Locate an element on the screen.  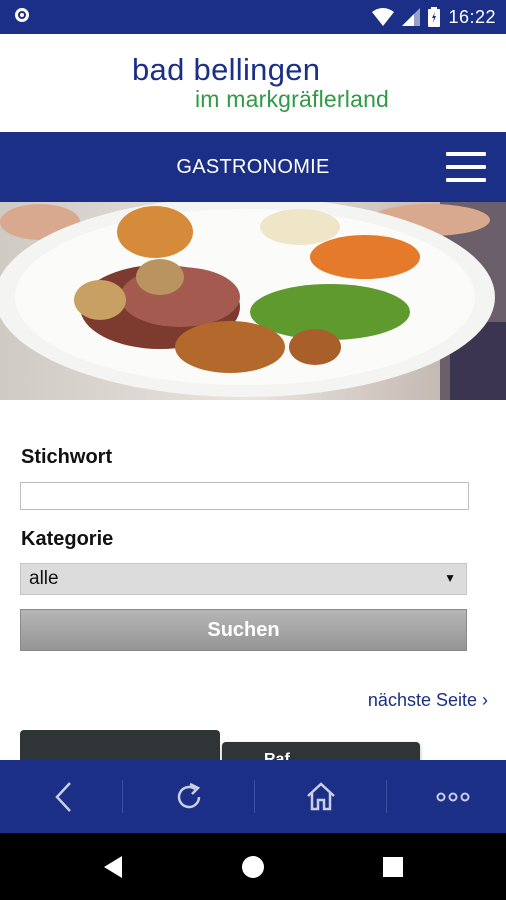
home-circle-icon is located at coordinates (253, 866).